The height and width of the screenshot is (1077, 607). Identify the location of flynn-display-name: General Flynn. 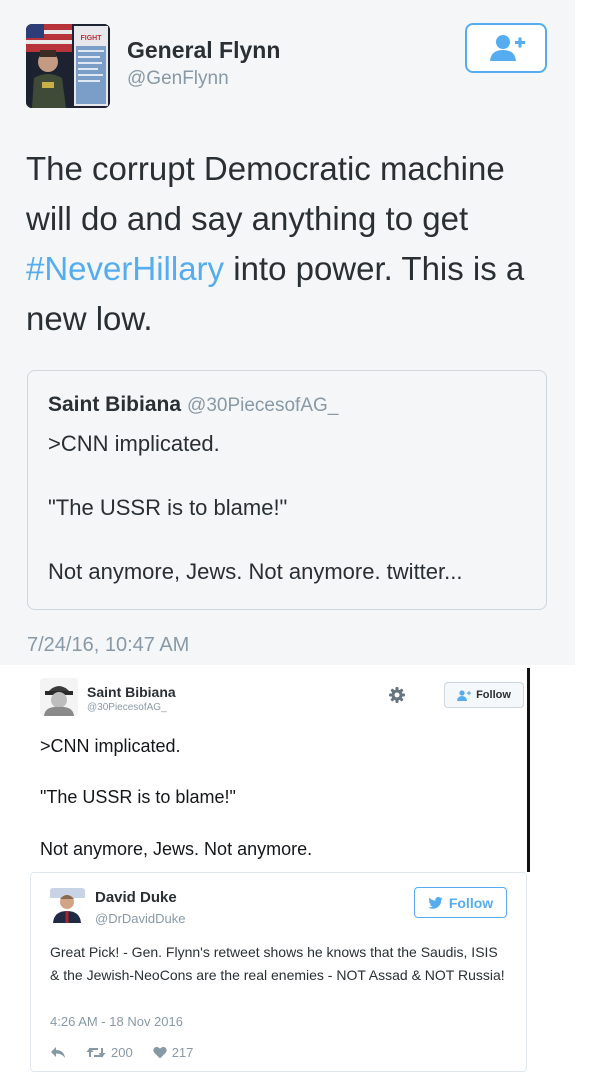
(203, 50).